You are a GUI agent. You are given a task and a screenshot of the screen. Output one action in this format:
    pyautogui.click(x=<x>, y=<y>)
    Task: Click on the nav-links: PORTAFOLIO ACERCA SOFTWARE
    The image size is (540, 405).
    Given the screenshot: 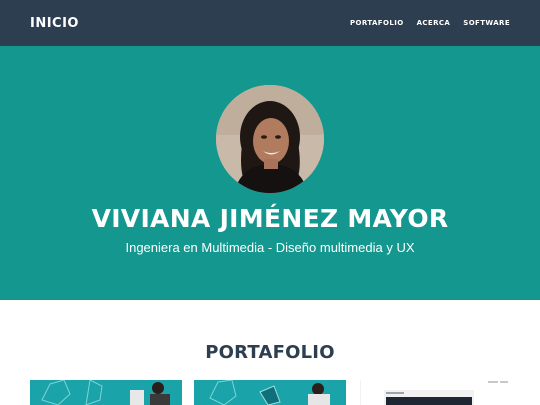 What is the action you would take?
    pyautogui.click(x=430, y=23)
    